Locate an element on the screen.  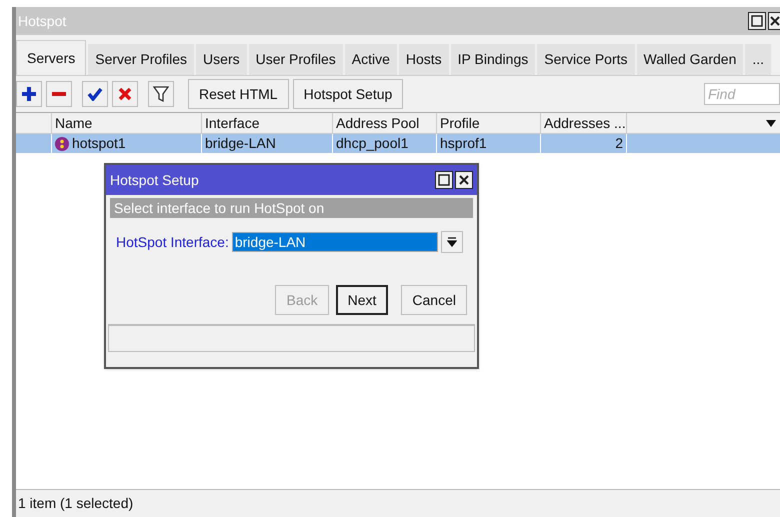
plus-icon is located at coordinates (29, 94).